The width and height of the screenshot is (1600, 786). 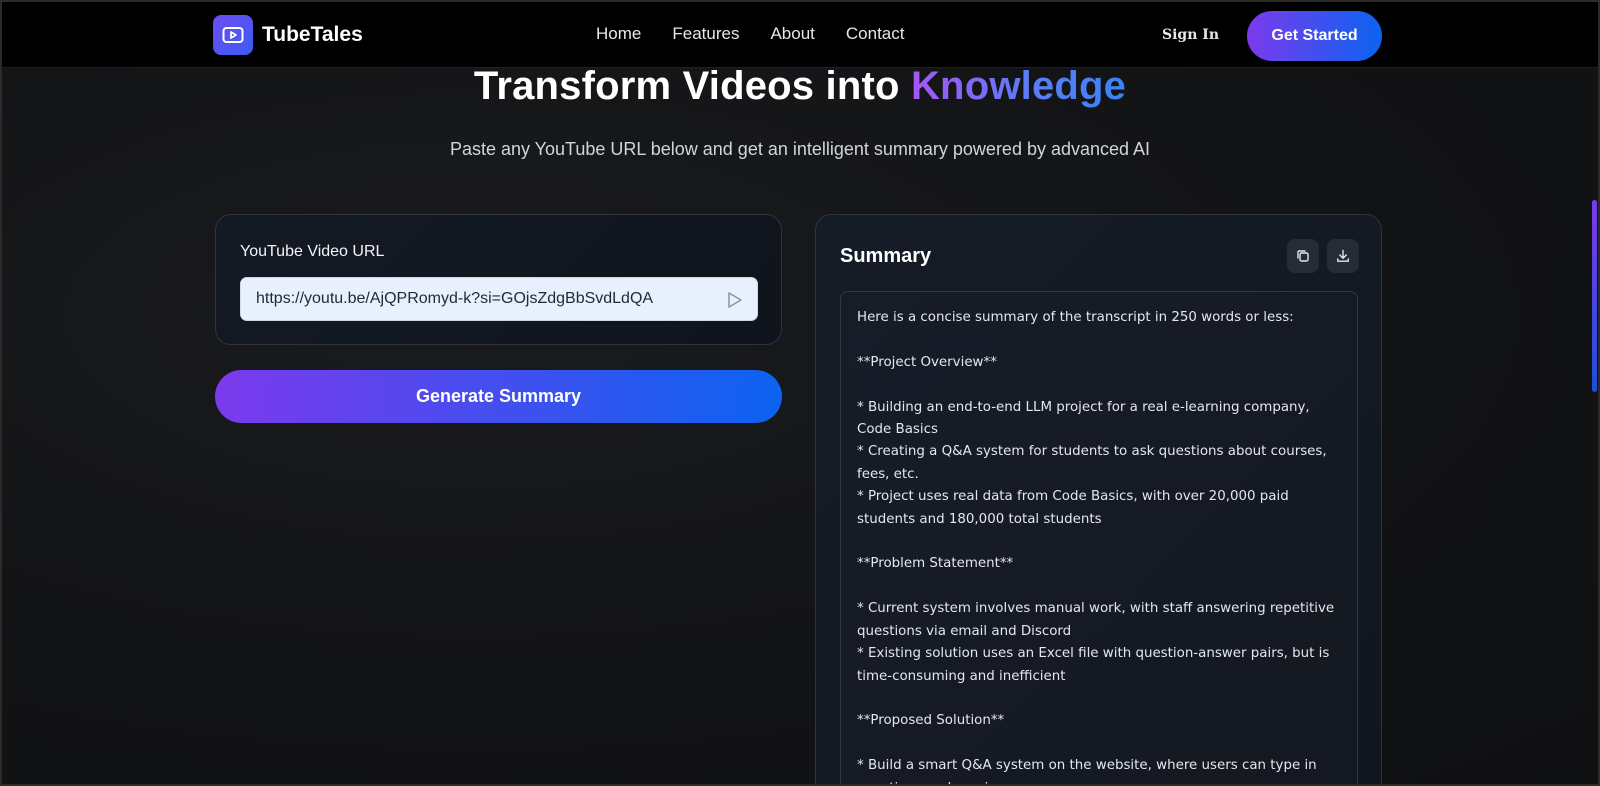 What do you see at coordinates (692, 86) in the screenshot?
I see `hero-title-main: Transform Videos into` at bounding box center [692, 86].